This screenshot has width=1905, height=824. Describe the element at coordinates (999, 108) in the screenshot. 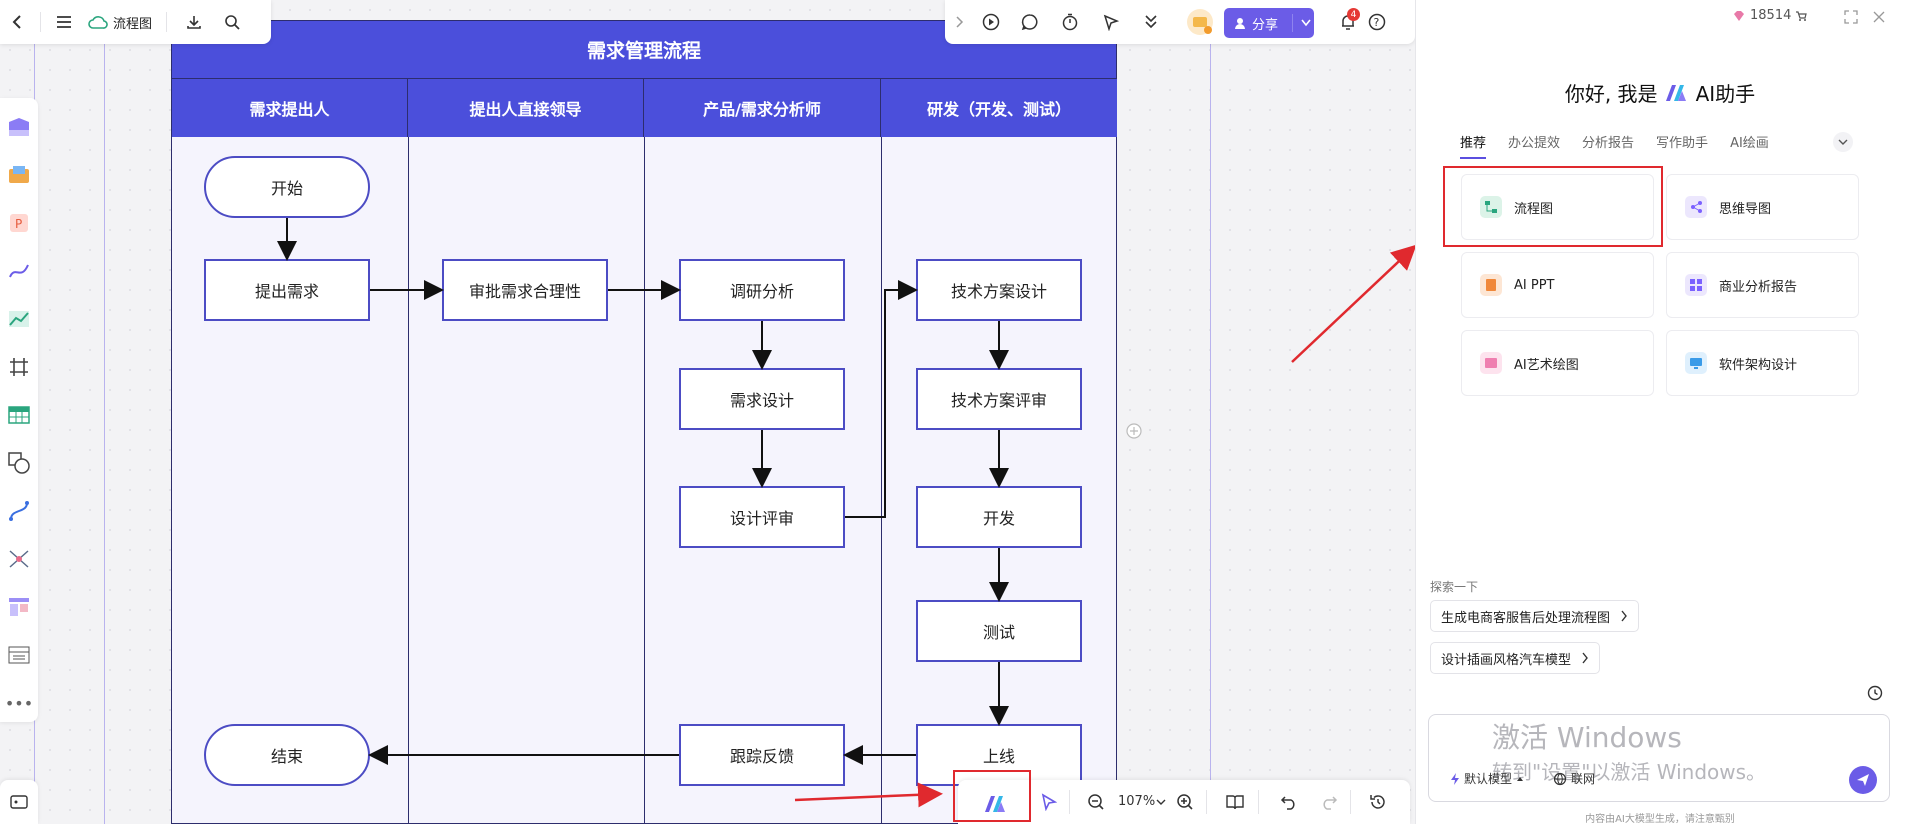

I see `lane-header-rnd: 研发（开发、测试）` at that location.